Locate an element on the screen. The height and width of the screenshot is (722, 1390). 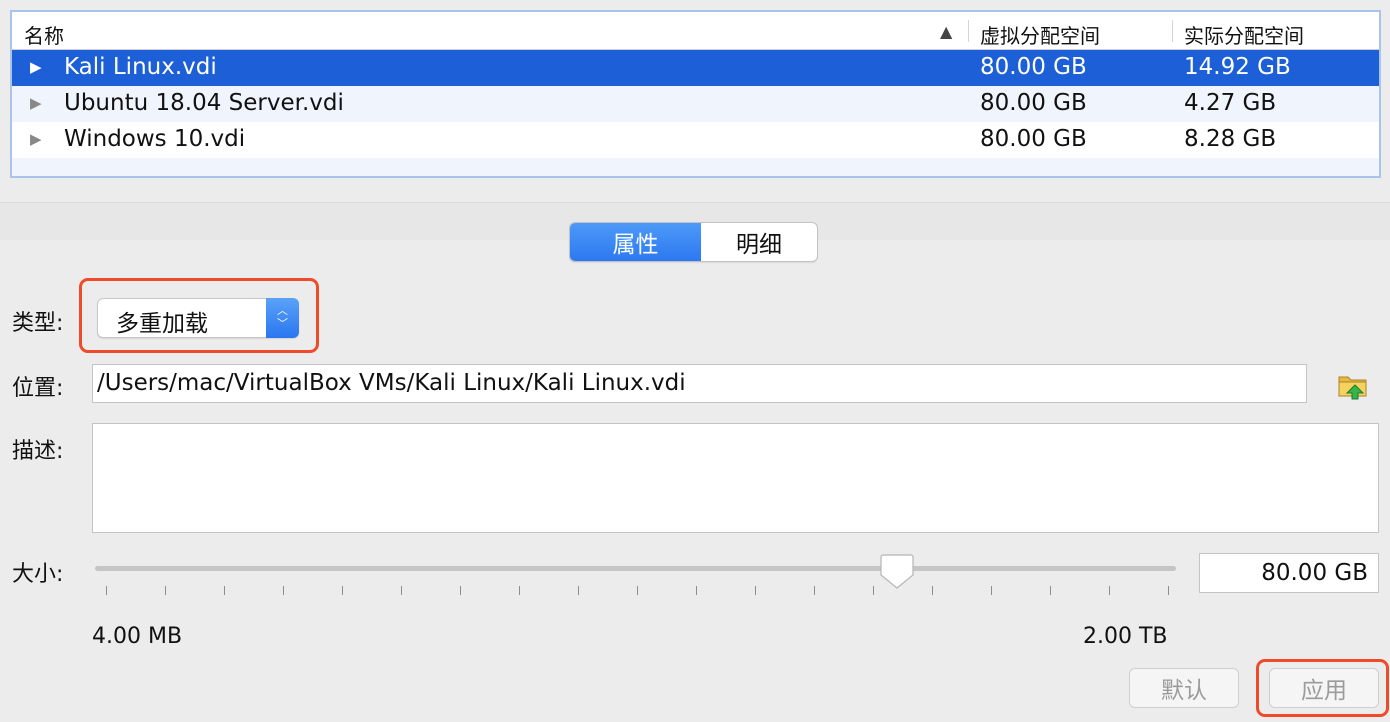
size-input: 80.00 GB is located at coordinates (1289, 573).